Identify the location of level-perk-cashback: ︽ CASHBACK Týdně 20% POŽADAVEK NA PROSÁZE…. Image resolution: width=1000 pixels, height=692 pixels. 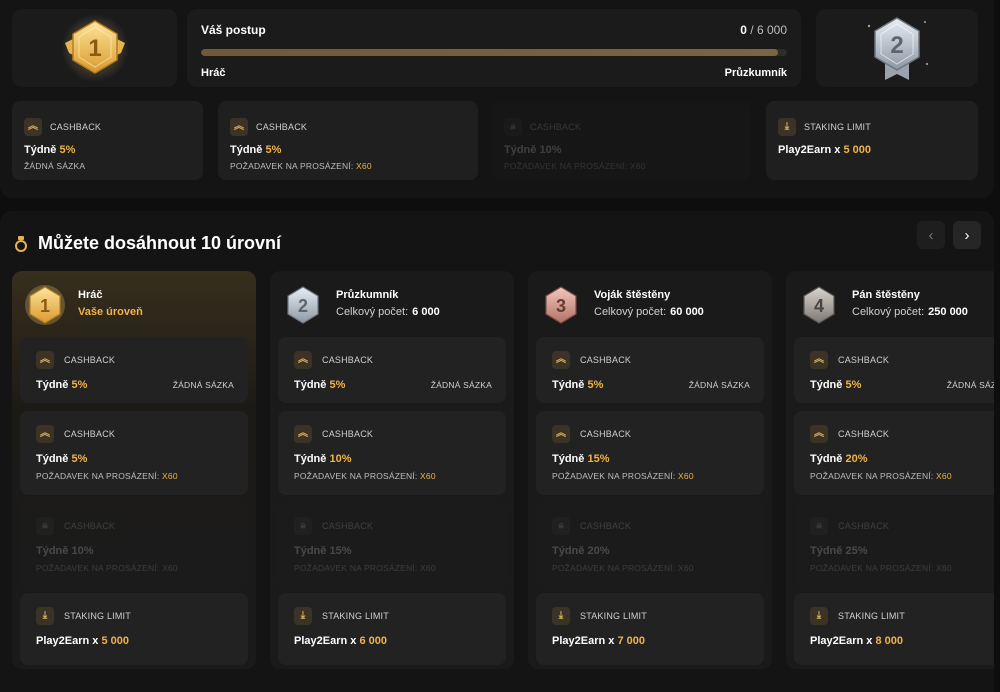
(894, 453).